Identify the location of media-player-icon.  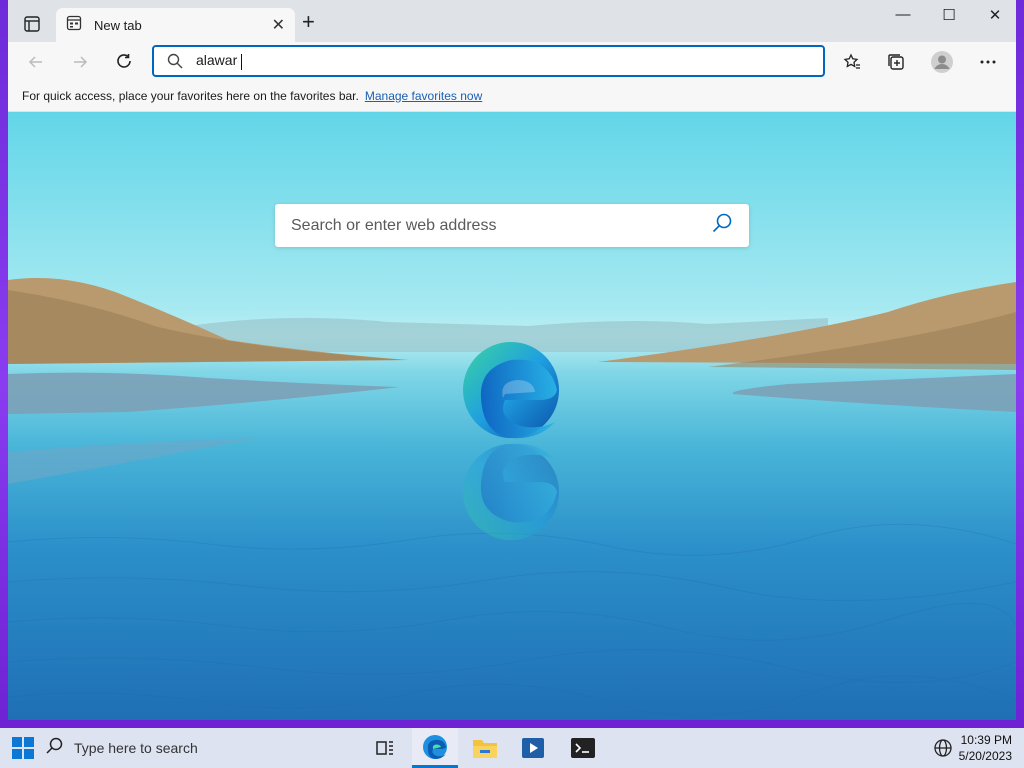
(533, 748).